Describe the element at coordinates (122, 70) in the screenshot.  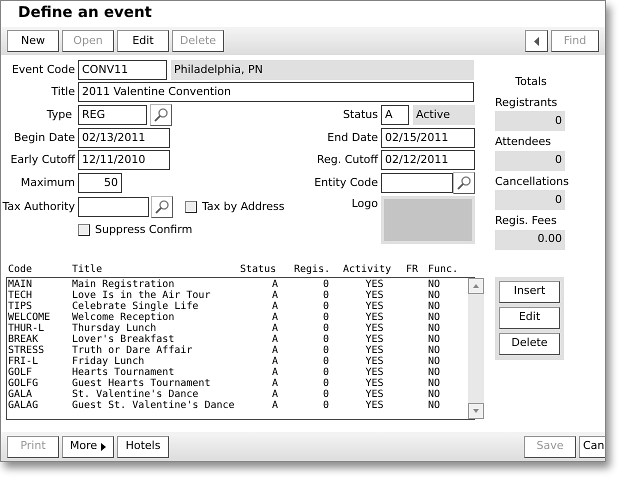
I see `text-field: CONV11` at that location.